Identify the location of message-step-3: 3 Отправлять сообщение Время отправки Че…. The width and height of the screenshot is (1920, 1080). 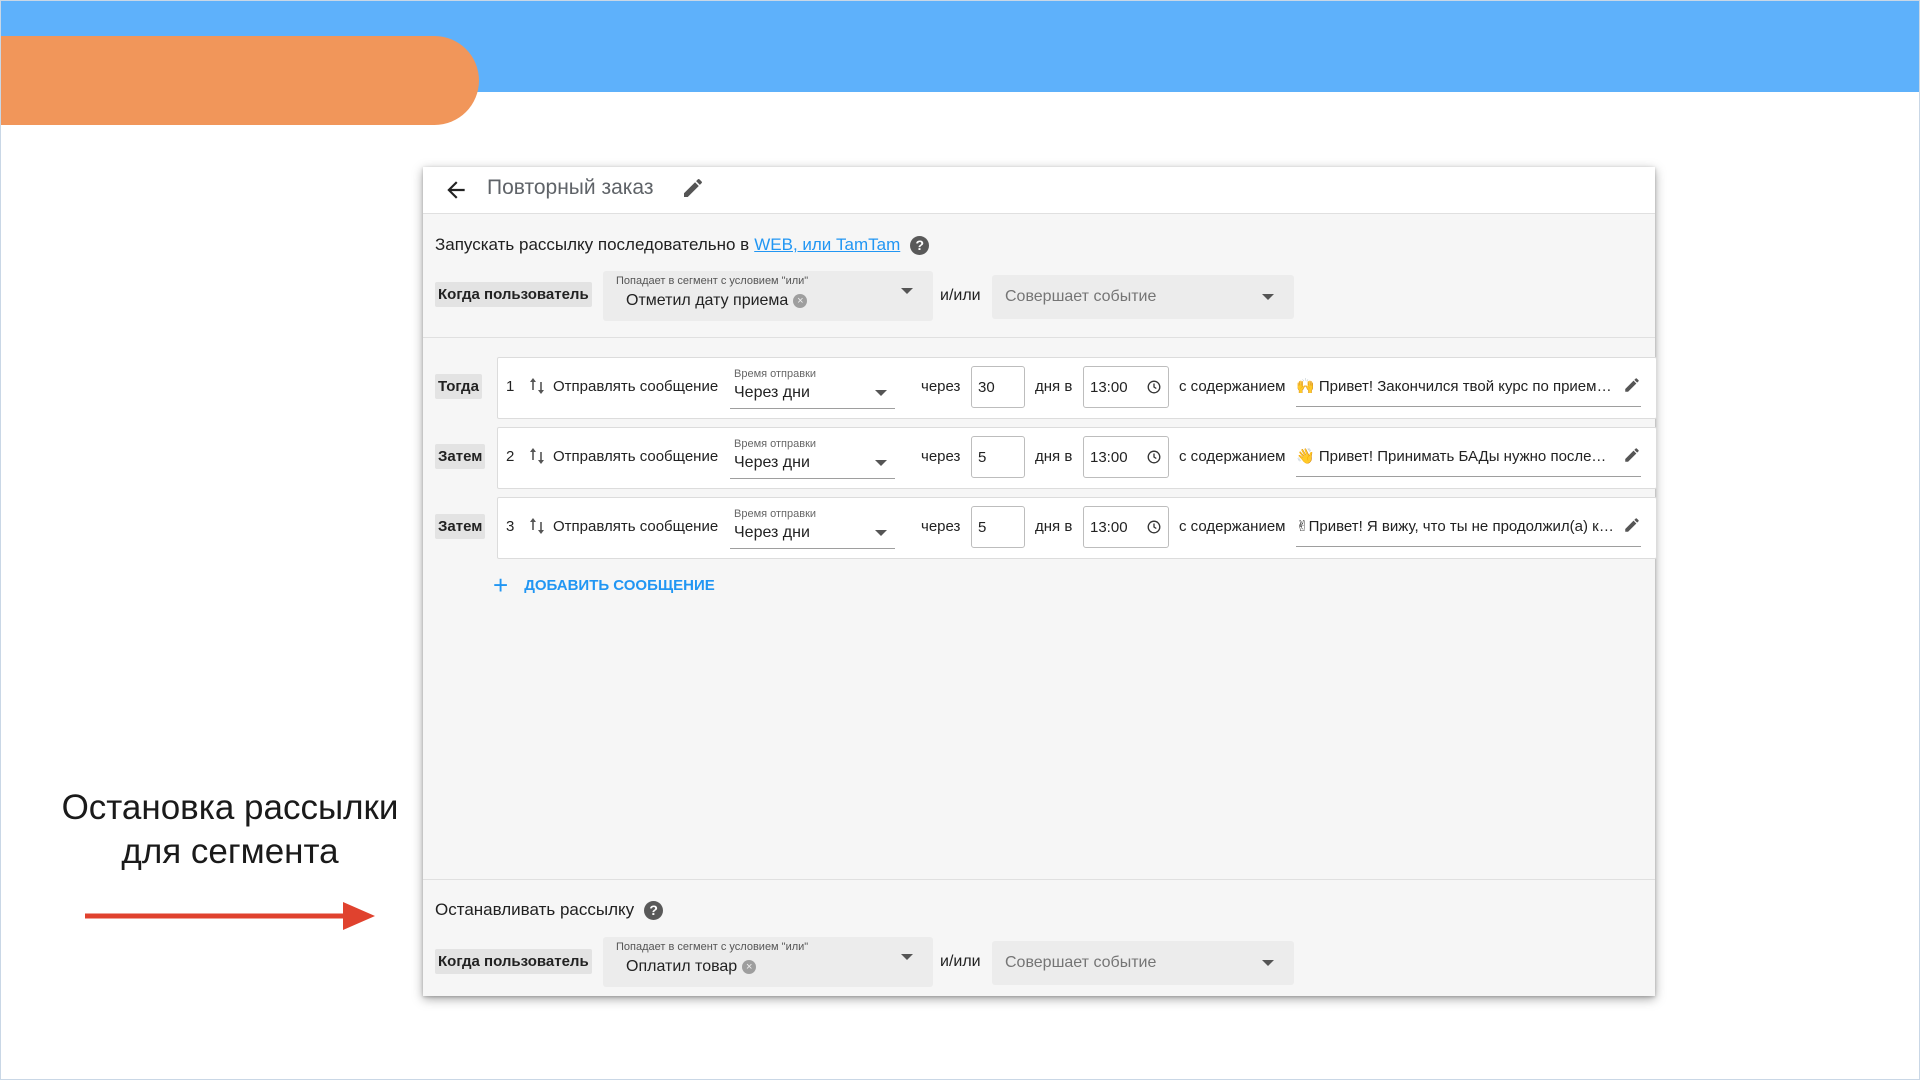
(1077, 528).